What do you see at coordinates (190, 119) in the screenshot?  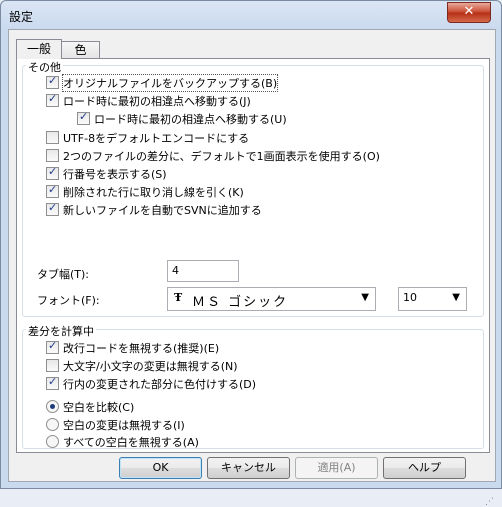 I see `checkbox-label: ロード時に最初の相違点へ移動する(U)` at bounding box center [190, 119].